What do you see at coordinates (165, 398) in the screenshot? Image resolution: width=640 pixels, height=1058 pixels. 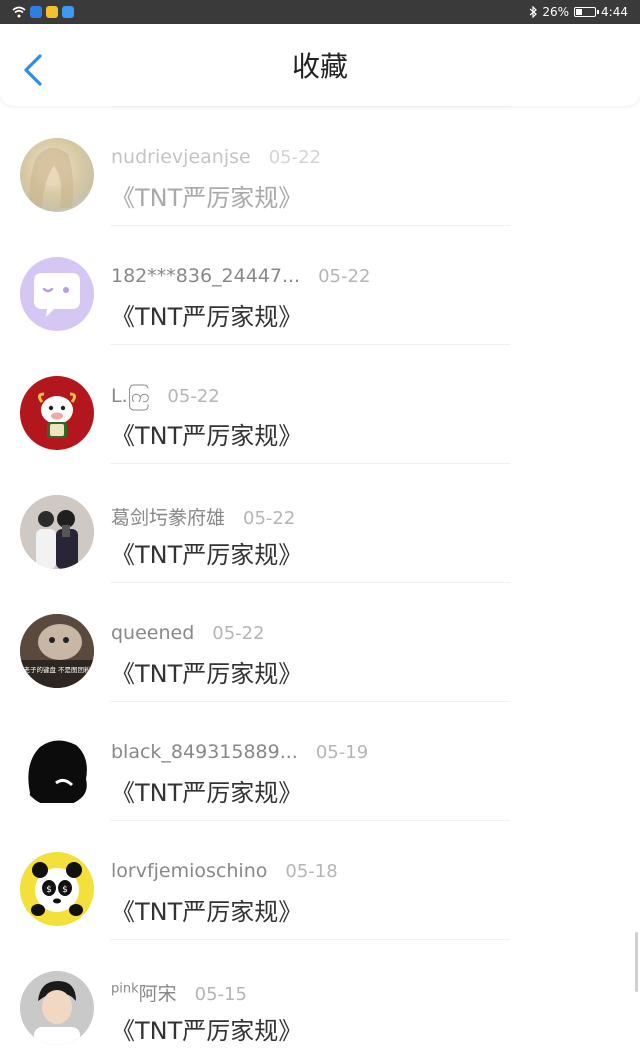 I see `name-row: L.ကြ 05-22` at bounding box center [165, 398].